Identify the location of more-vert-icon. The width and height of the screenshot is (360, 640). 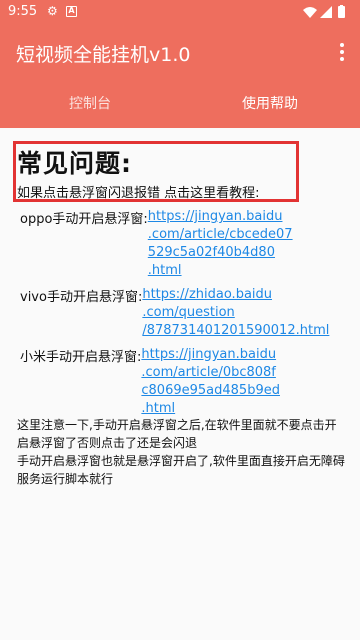
(342, 52).